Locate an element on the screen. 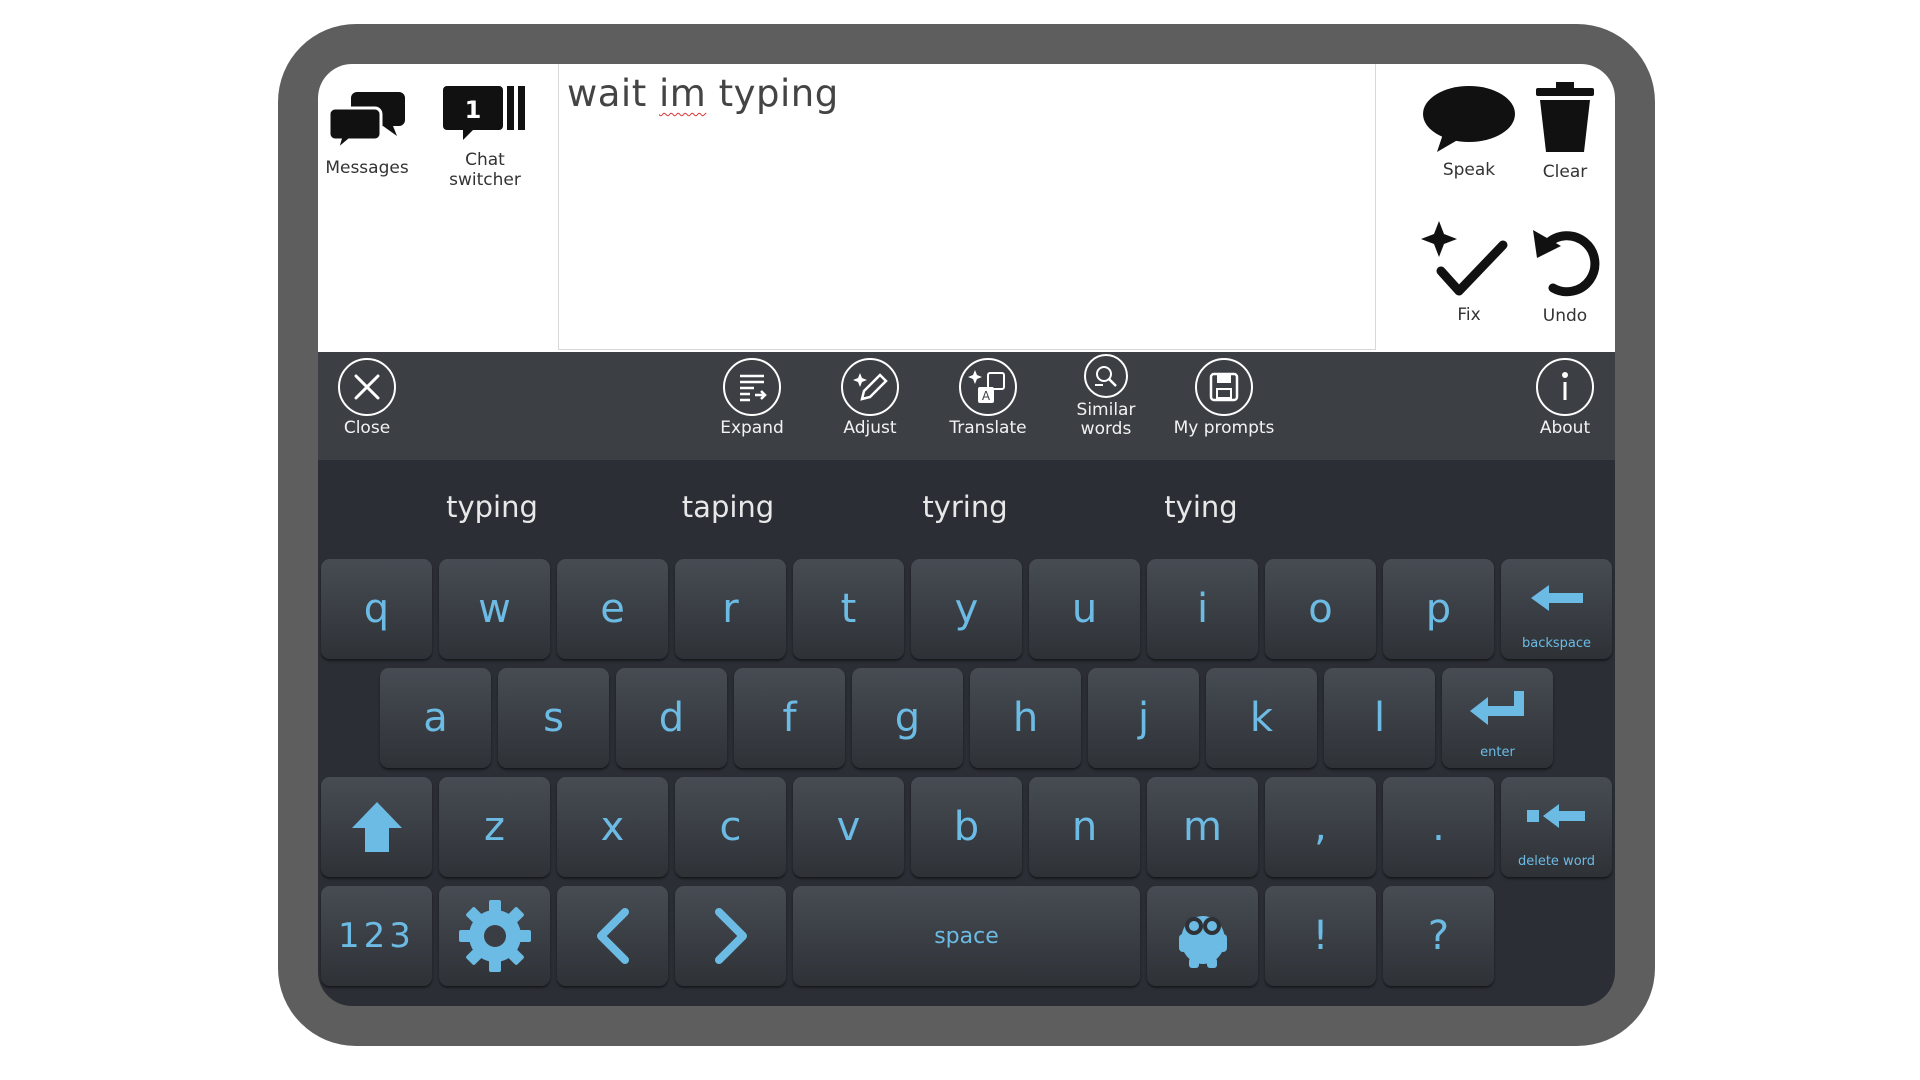  translate-label: Translate is located at coordinates (988, 428).